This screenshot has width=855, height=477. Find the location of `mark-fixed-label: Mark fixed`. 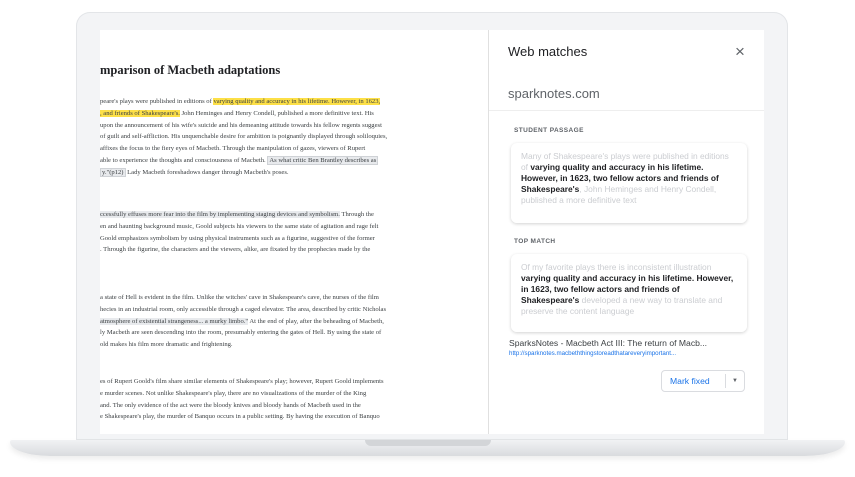

mark-fixed-label: Mark fixed is located at coordinates (690, 381).